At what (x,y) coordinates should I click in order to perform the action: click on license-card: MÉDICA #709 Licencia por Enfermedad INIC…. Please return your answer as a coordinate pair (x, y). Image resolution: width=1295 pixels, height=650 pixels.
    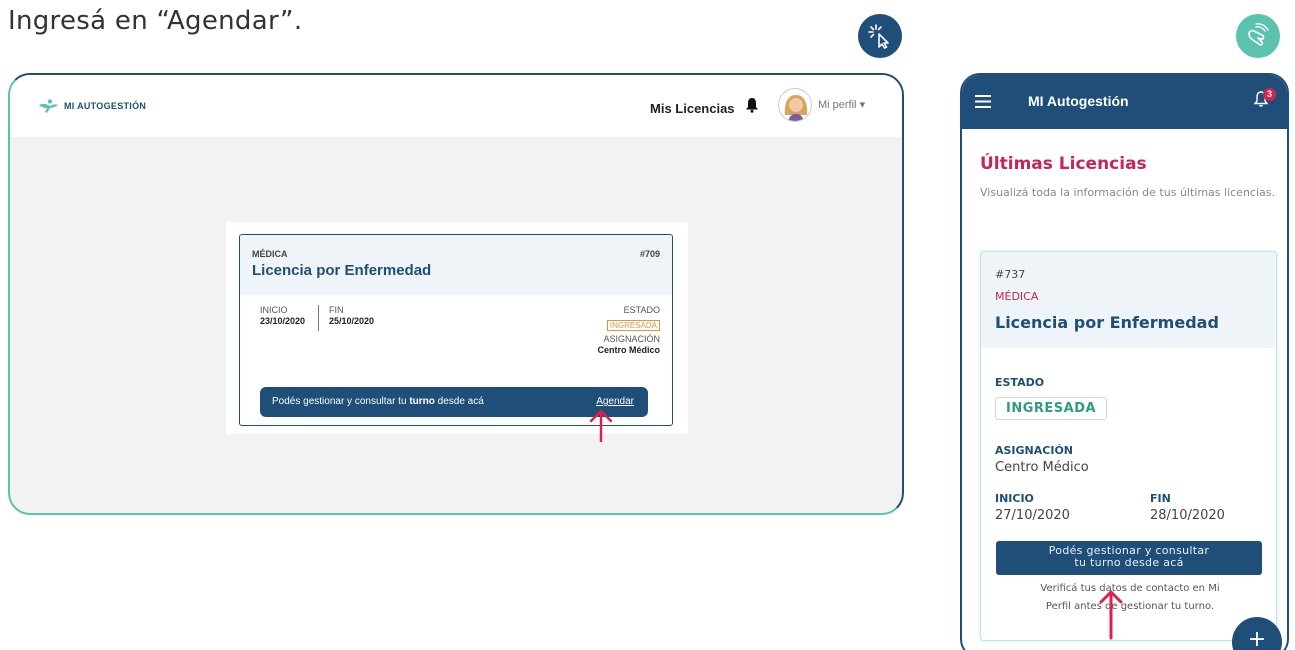
    Looking at the image, I should click on (456, 330).